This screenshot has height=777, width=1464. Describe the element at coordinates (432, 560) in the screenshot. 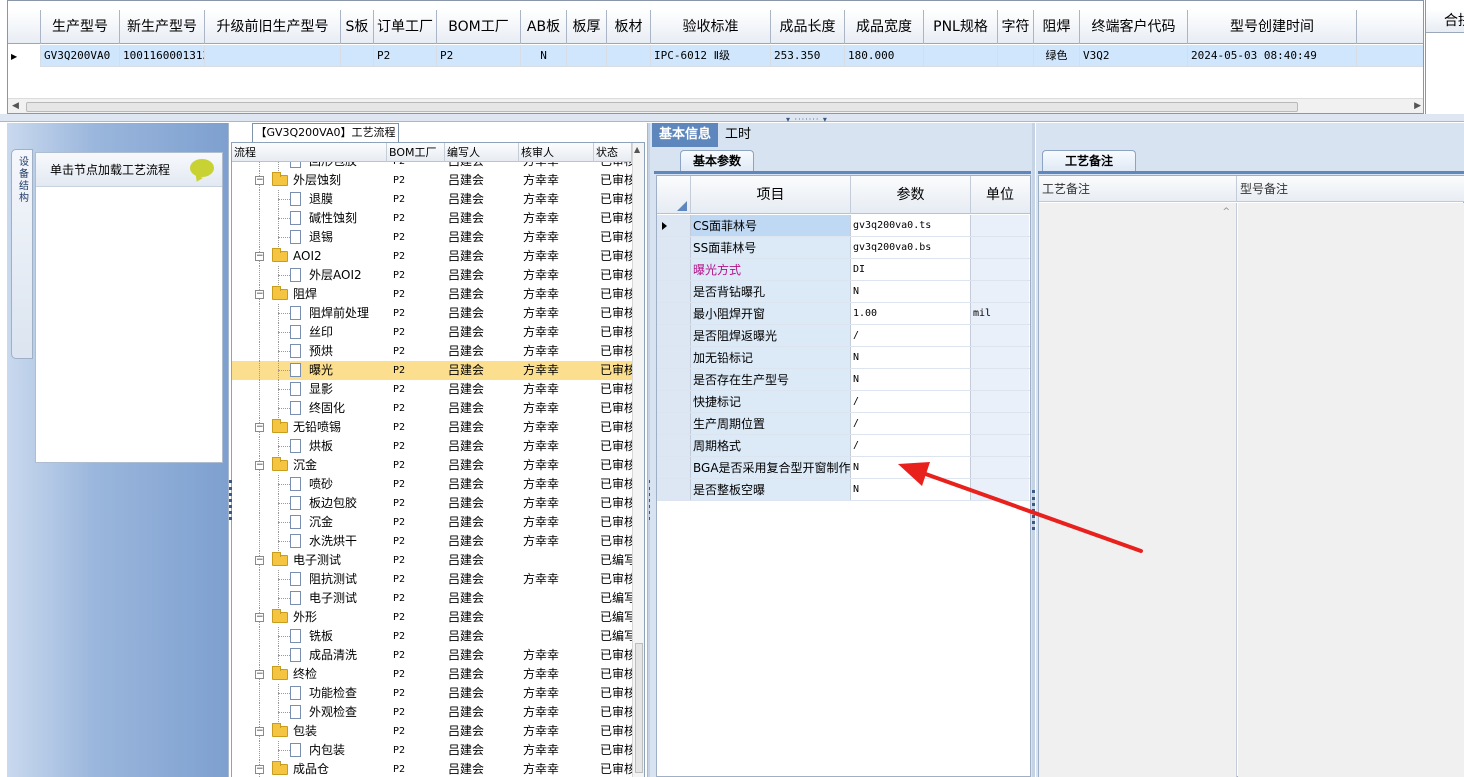

I see `flow-group-row: − 电子测试 P2 吕建会 已编写` at that location.